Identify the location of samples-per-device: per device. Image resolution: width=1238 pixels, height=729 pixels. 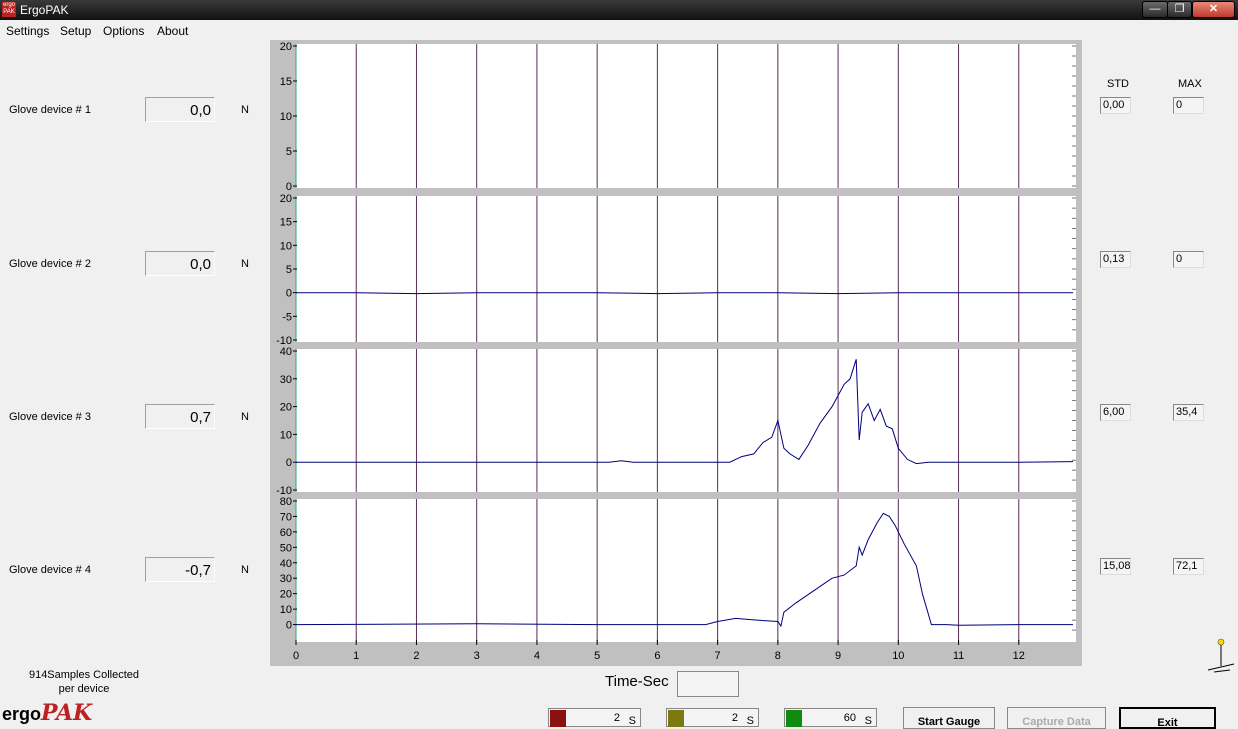
(84, 689).